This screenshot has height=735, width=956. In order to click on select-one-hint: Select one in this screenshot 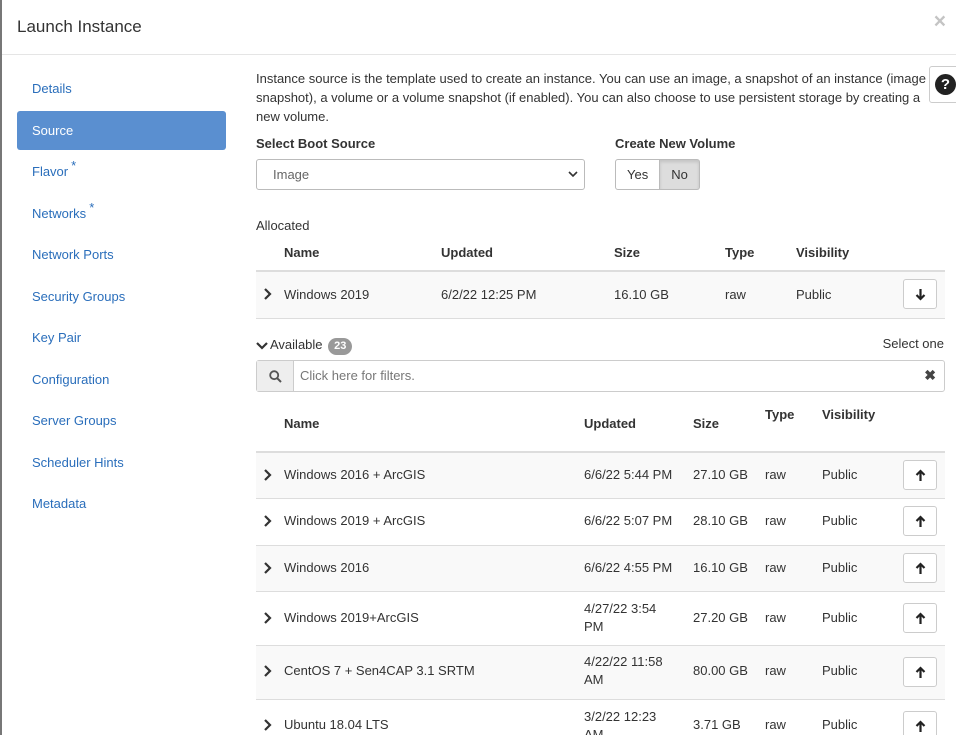, I will do `click(913, 343)`.